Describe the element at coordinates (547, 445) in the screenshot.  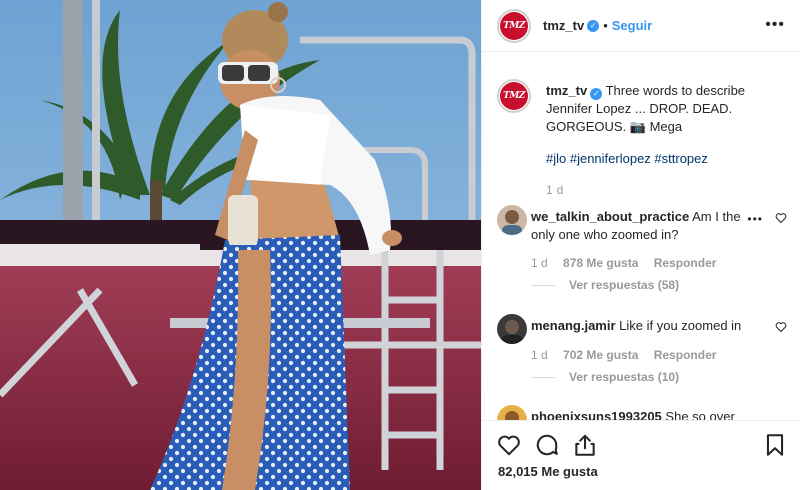
I see `comment-icon` at that location.